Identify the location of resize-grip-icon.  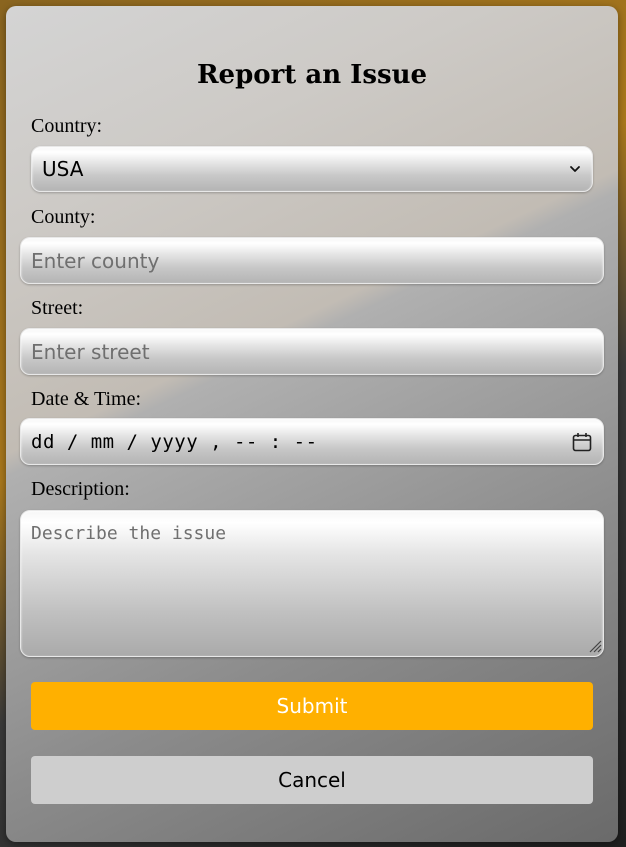
(595, 646).